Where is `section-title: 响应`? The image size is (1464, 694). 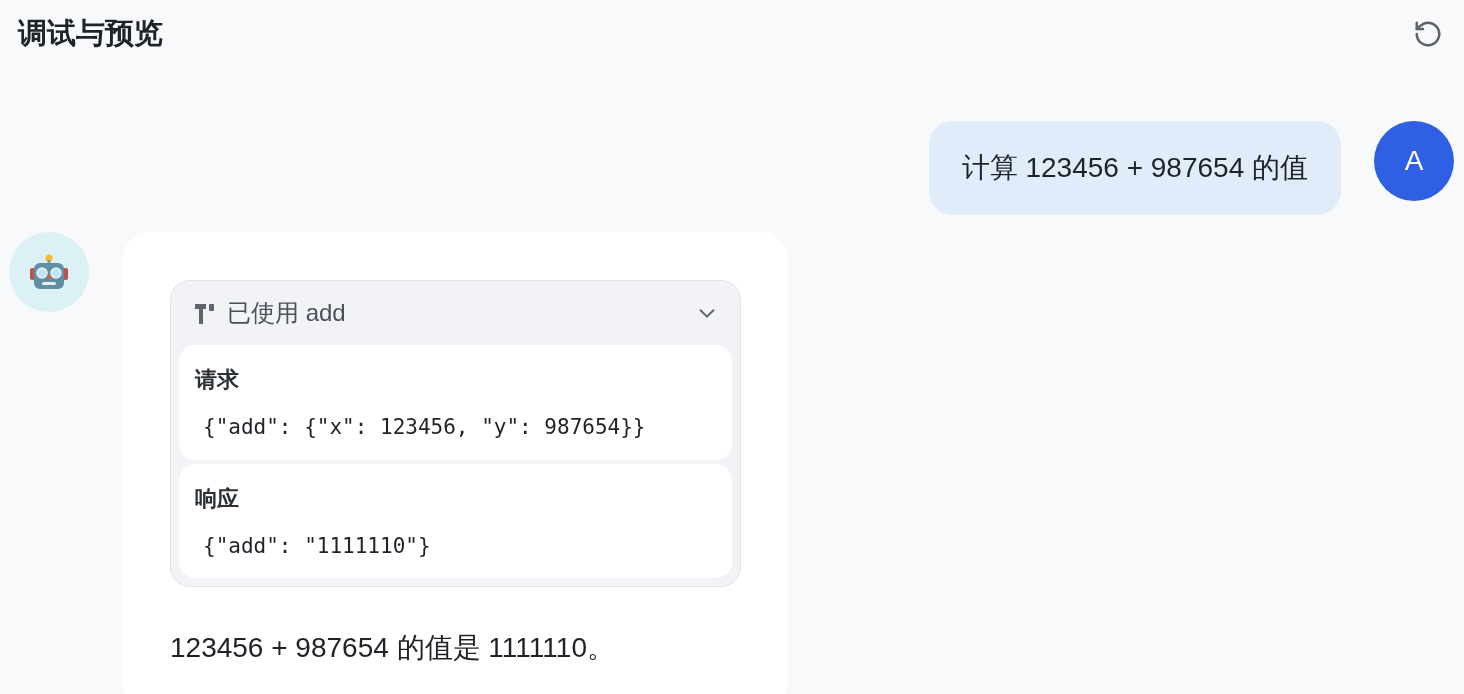
section-title: 响应 is located at coordinates (217, 498).